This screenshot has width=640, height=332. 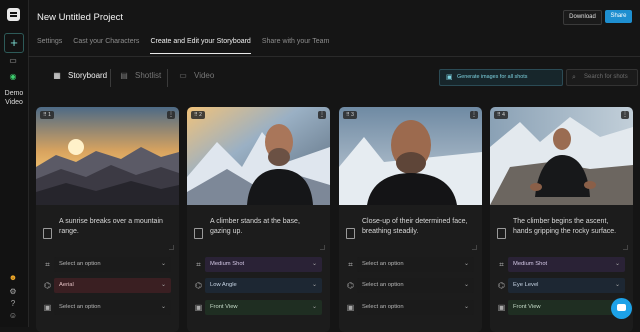 What do you see at coordinates (606, 77) in the screenshot?
I see `search-placeholder: Search for shots` at bounding box center [606, 77].